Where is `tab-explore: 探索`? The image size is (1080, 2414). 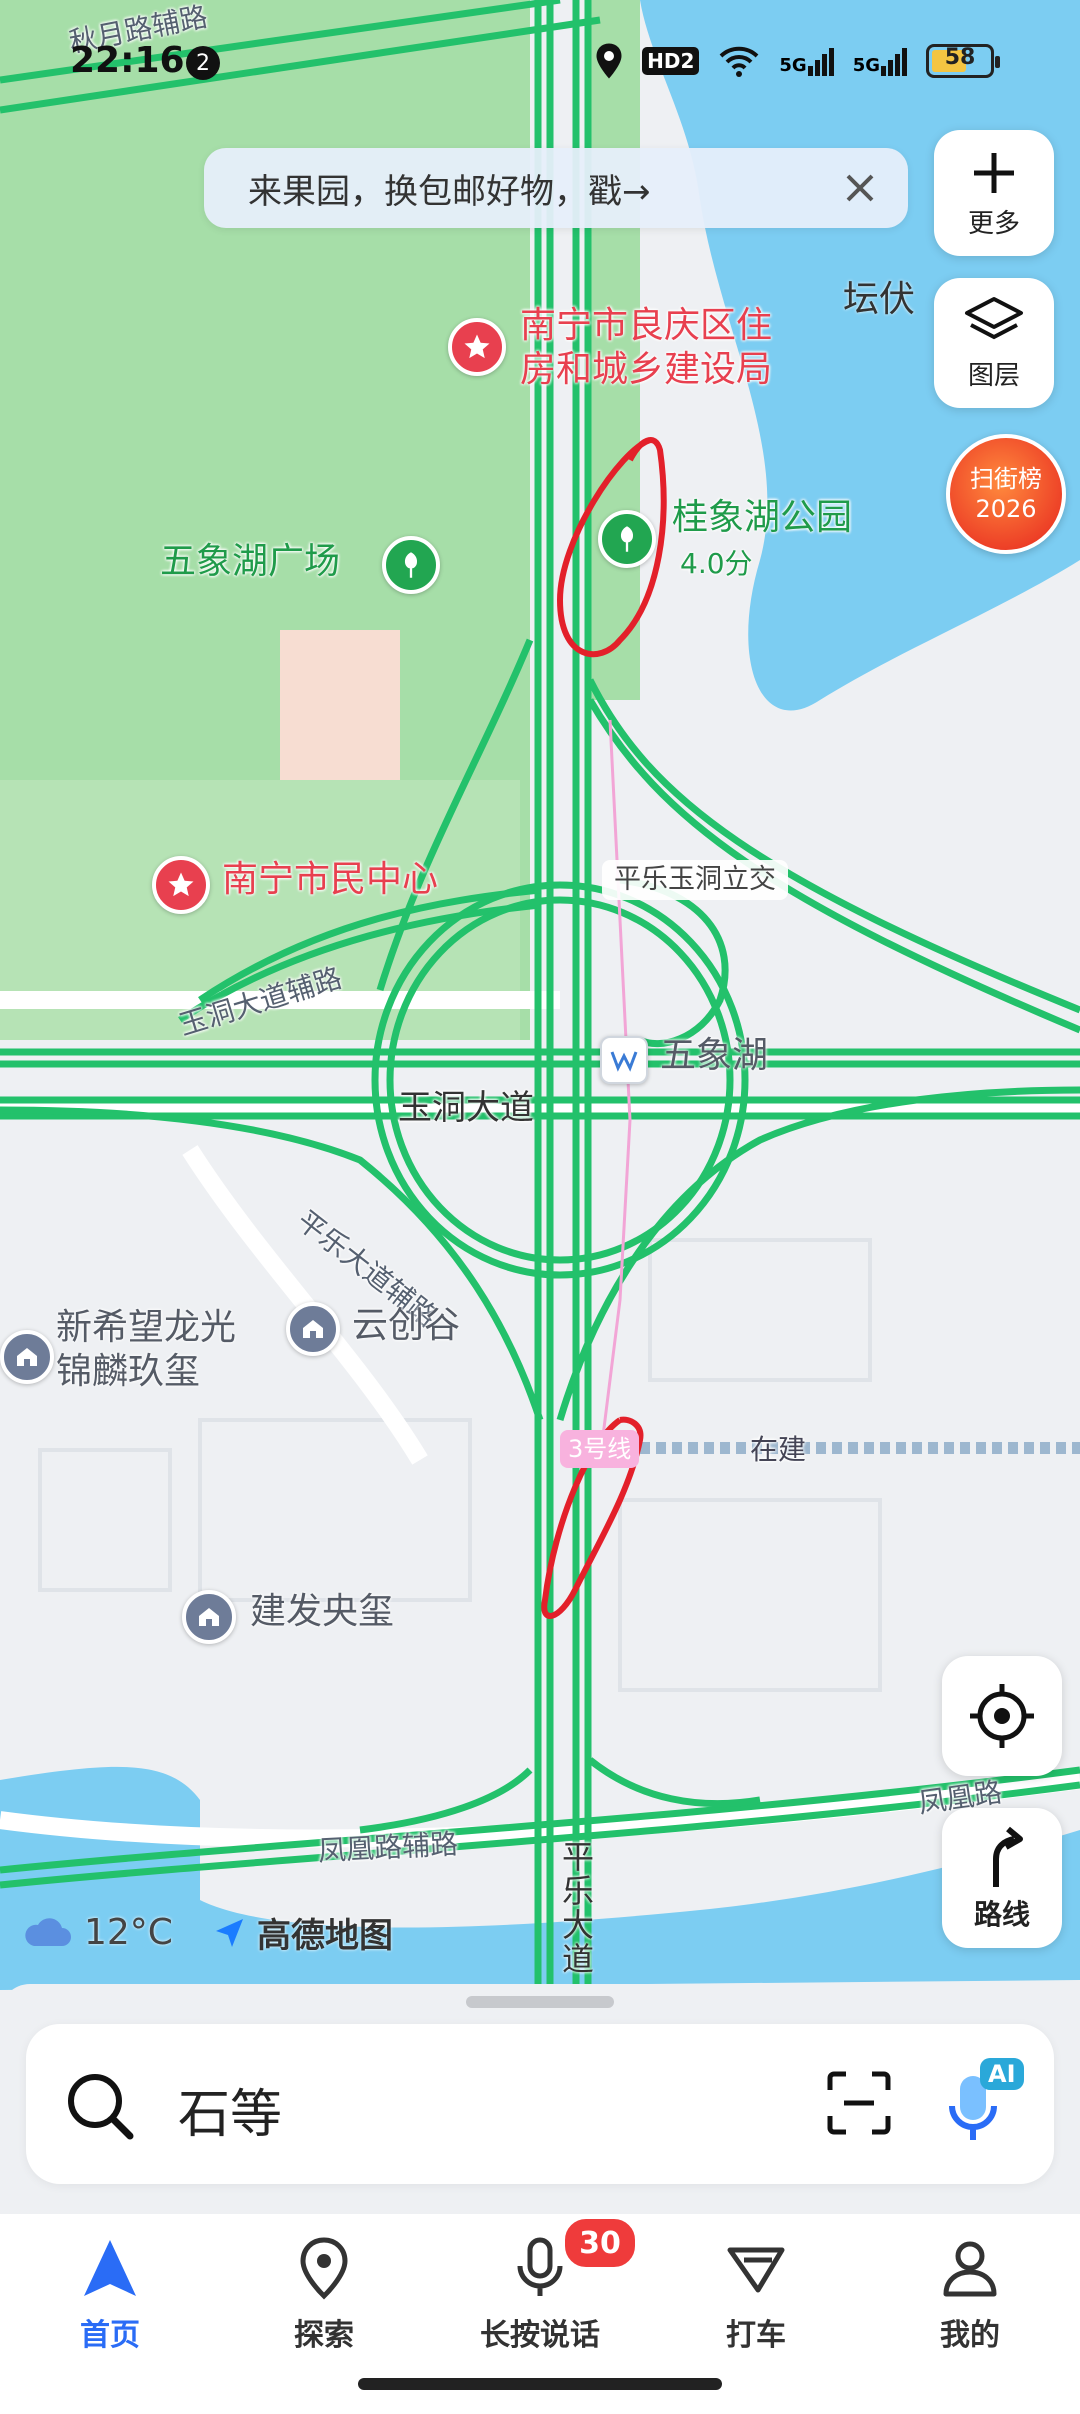
tab-explore: 探索 is located at coordinates (324, 2295).